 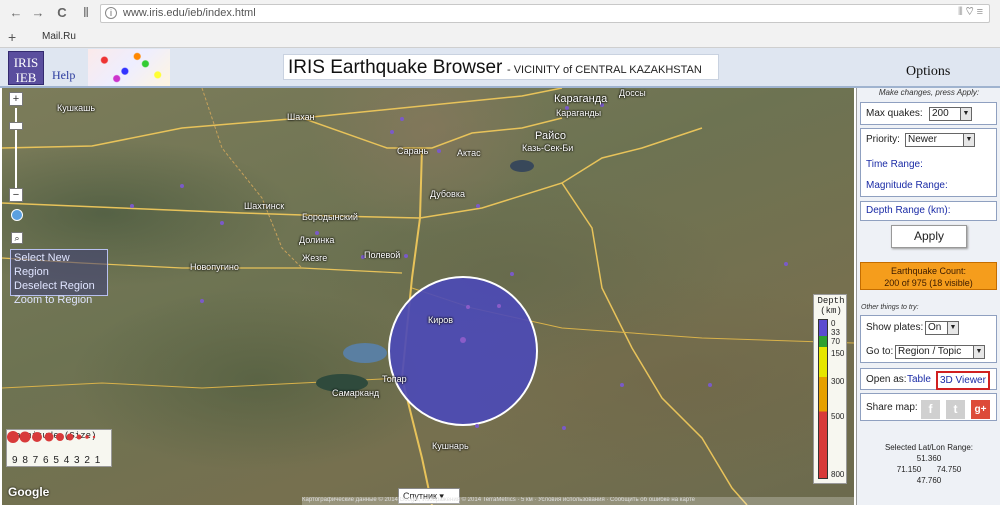 What do you see at coordinates (919, 379) in the screenshot?
I see `open-table-link: Table` at bounding box center [919, 379].